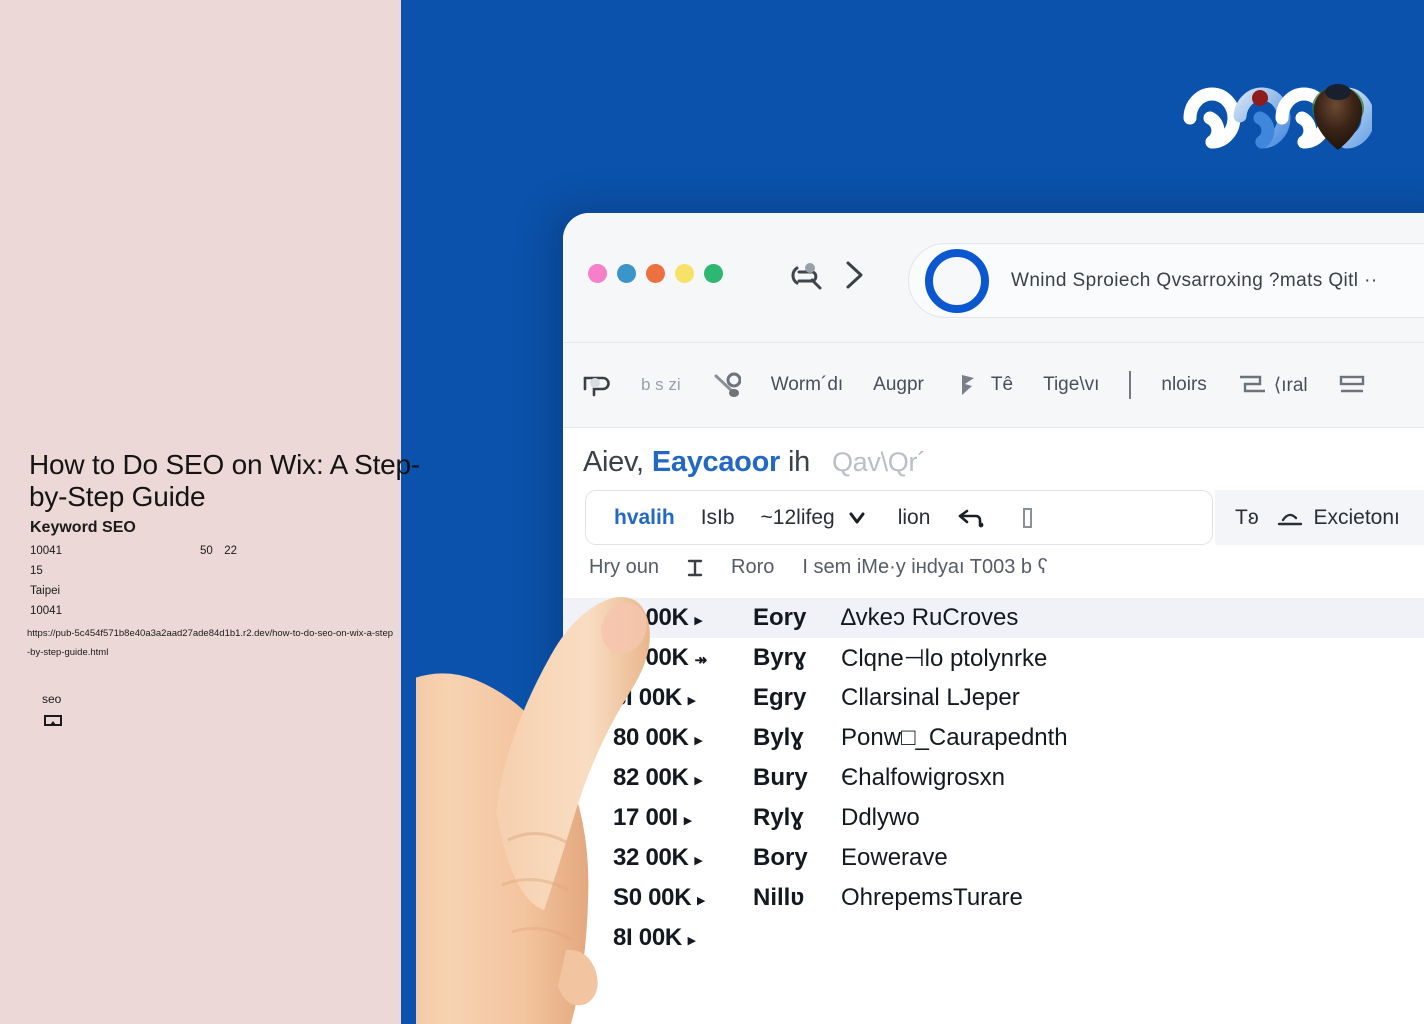 The height and width of the screenshot is (1024, 1424). I want to click on toolbar-label-bszi: b s zi, so click(661, 384).